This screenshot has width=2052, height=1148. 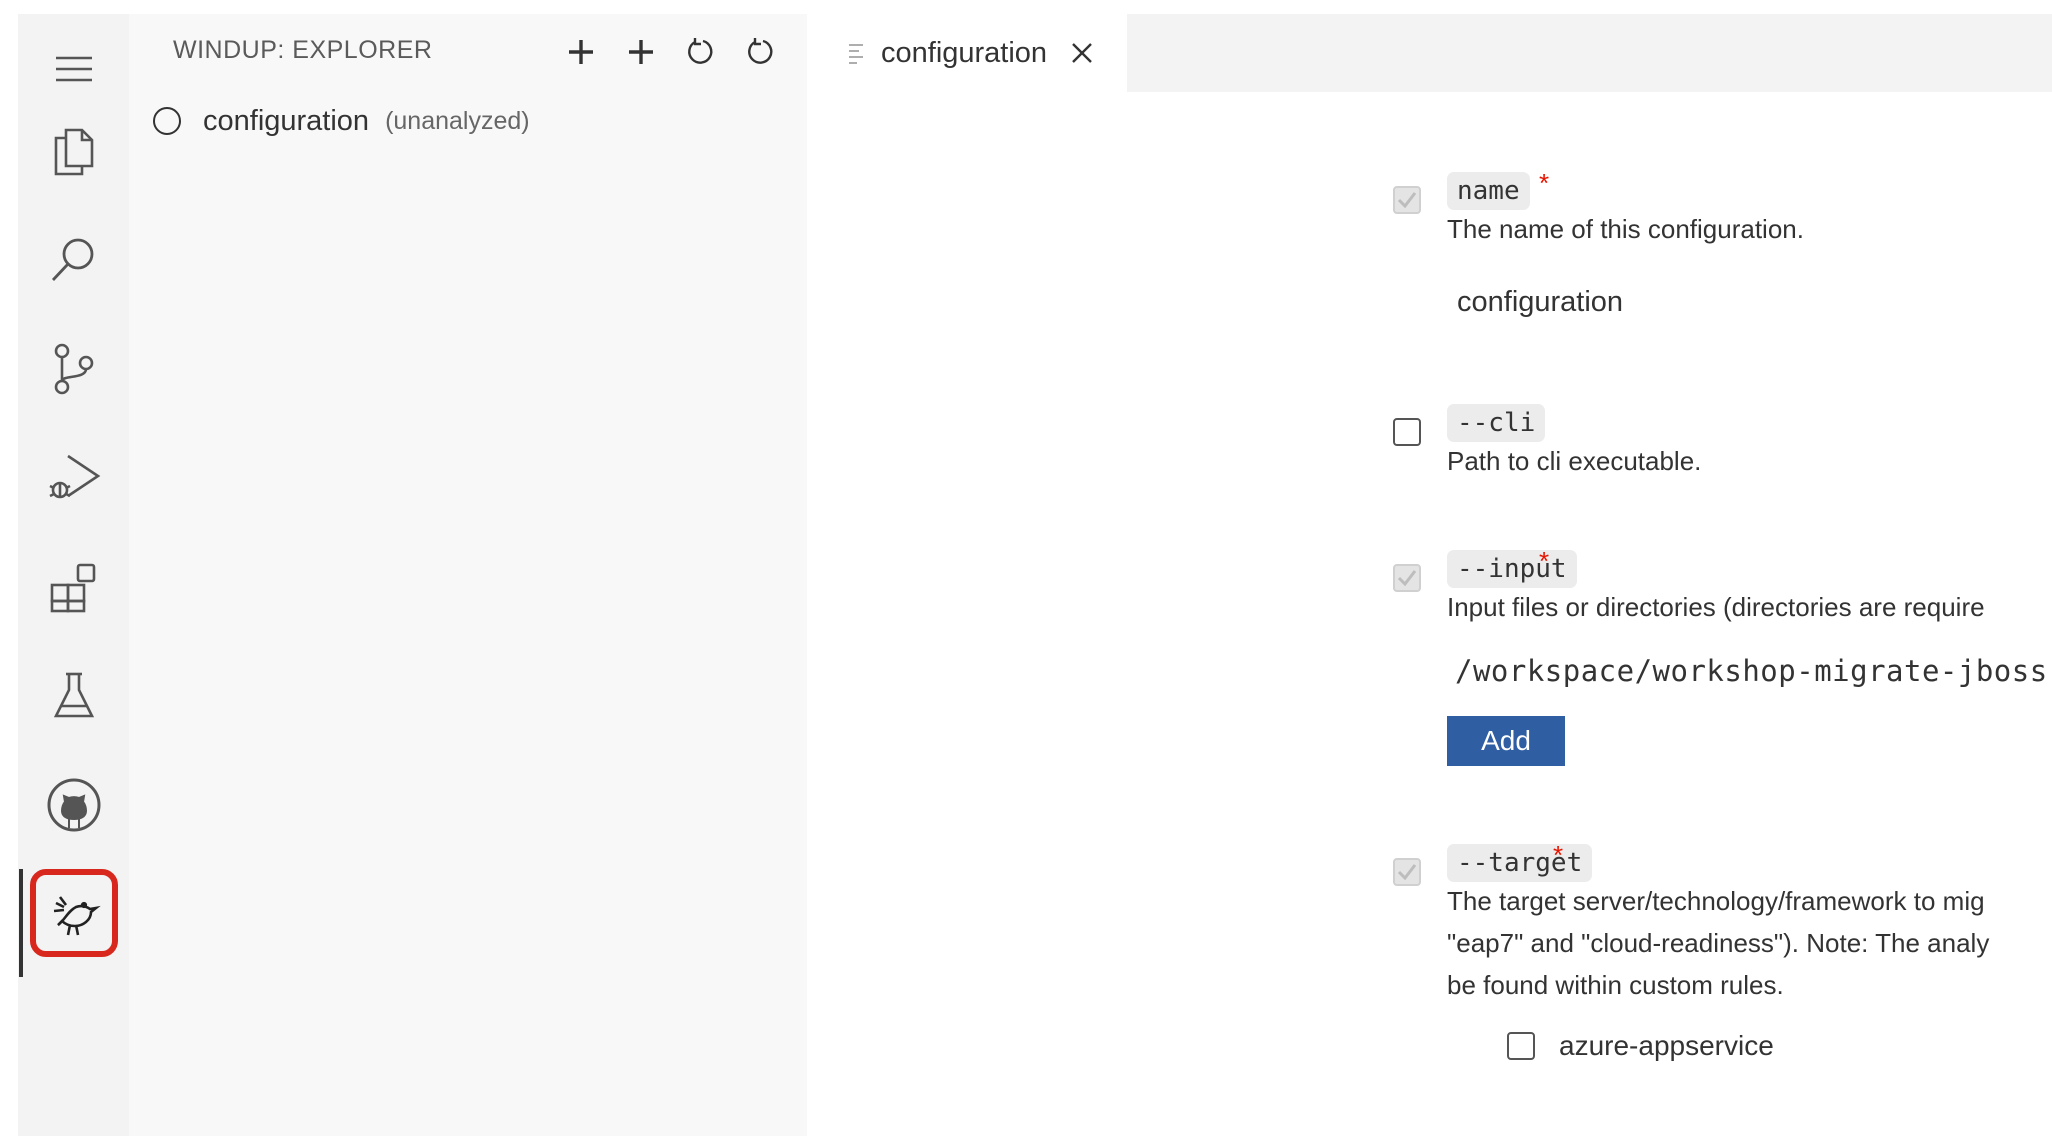 What do you see at coordinates (73, 369) in the screenshot?
I see `source-control-icon` at bounding box center [73, 369].